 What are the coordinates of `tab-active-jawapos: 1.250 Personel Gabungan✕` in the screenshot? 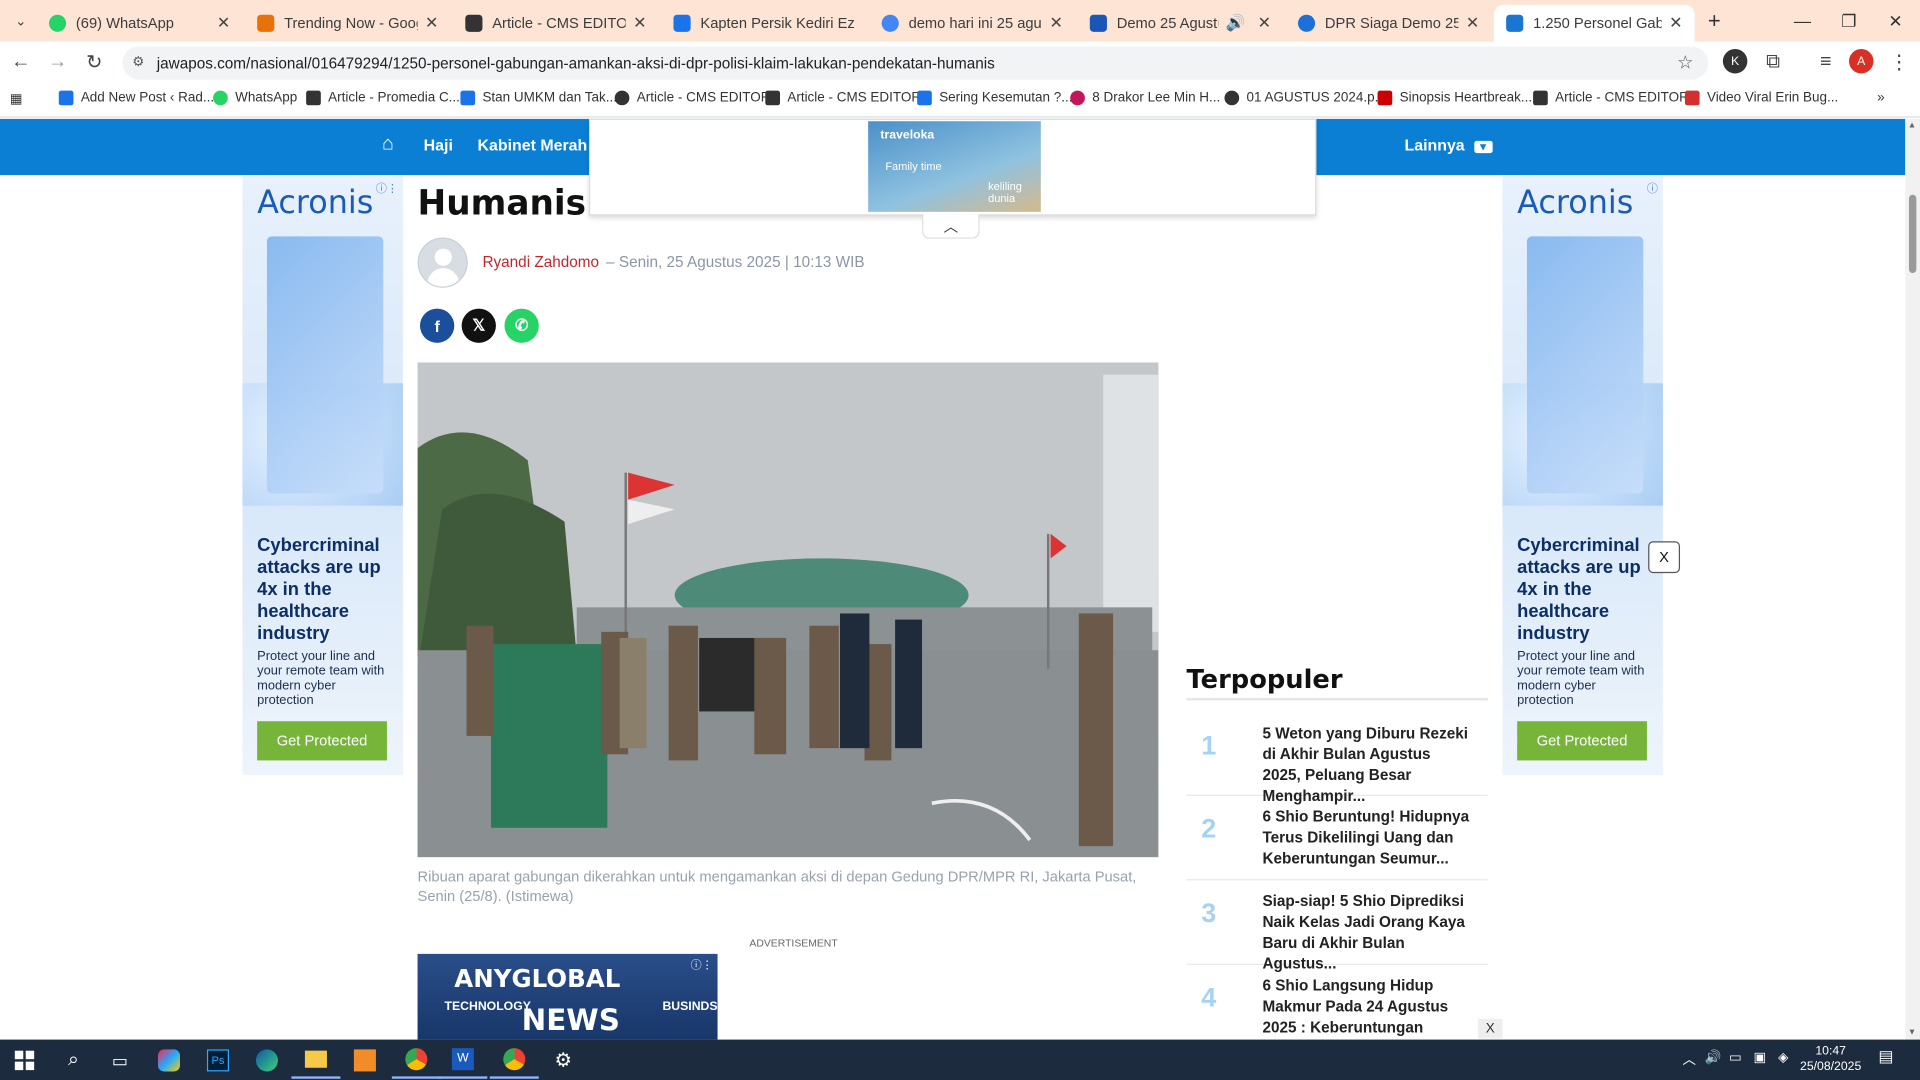 It's located at (1594, 23).